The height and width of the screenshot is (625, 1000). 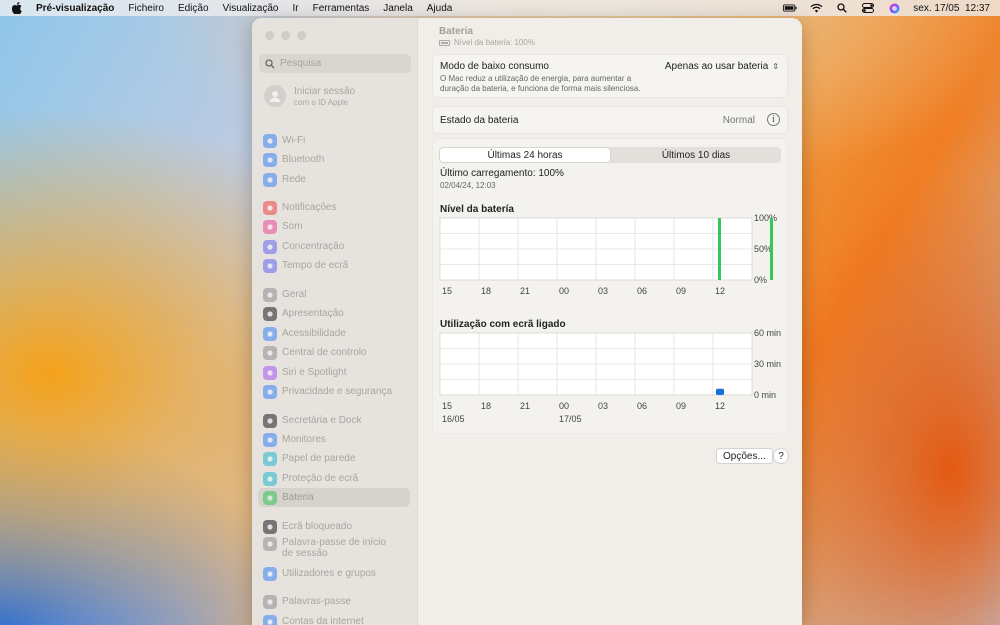 What do you see at coordinates (270, 333) in the screenshot?
I see `accessibility-icon` at bounding box center [270, 333].